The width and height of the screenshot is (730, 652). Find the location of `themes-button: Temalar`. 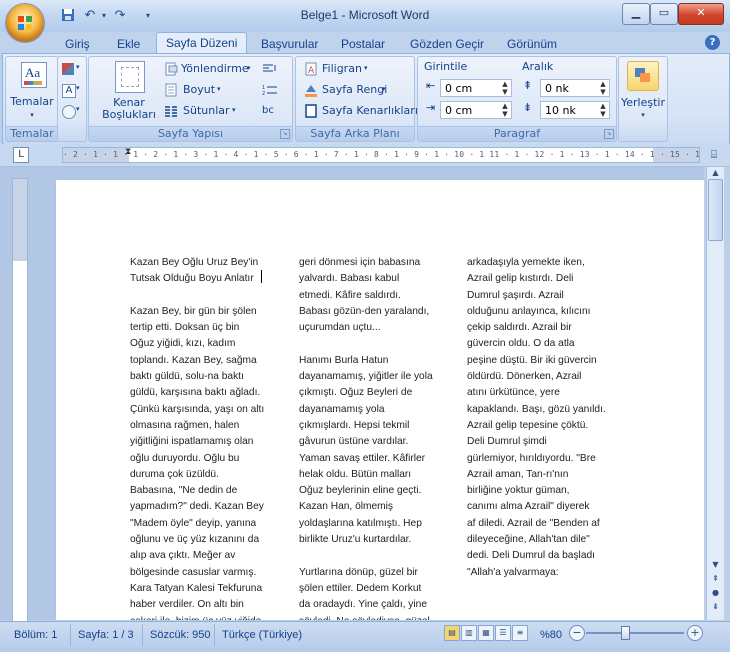

themes-button: Temalar is located at coordinates (32, 102).